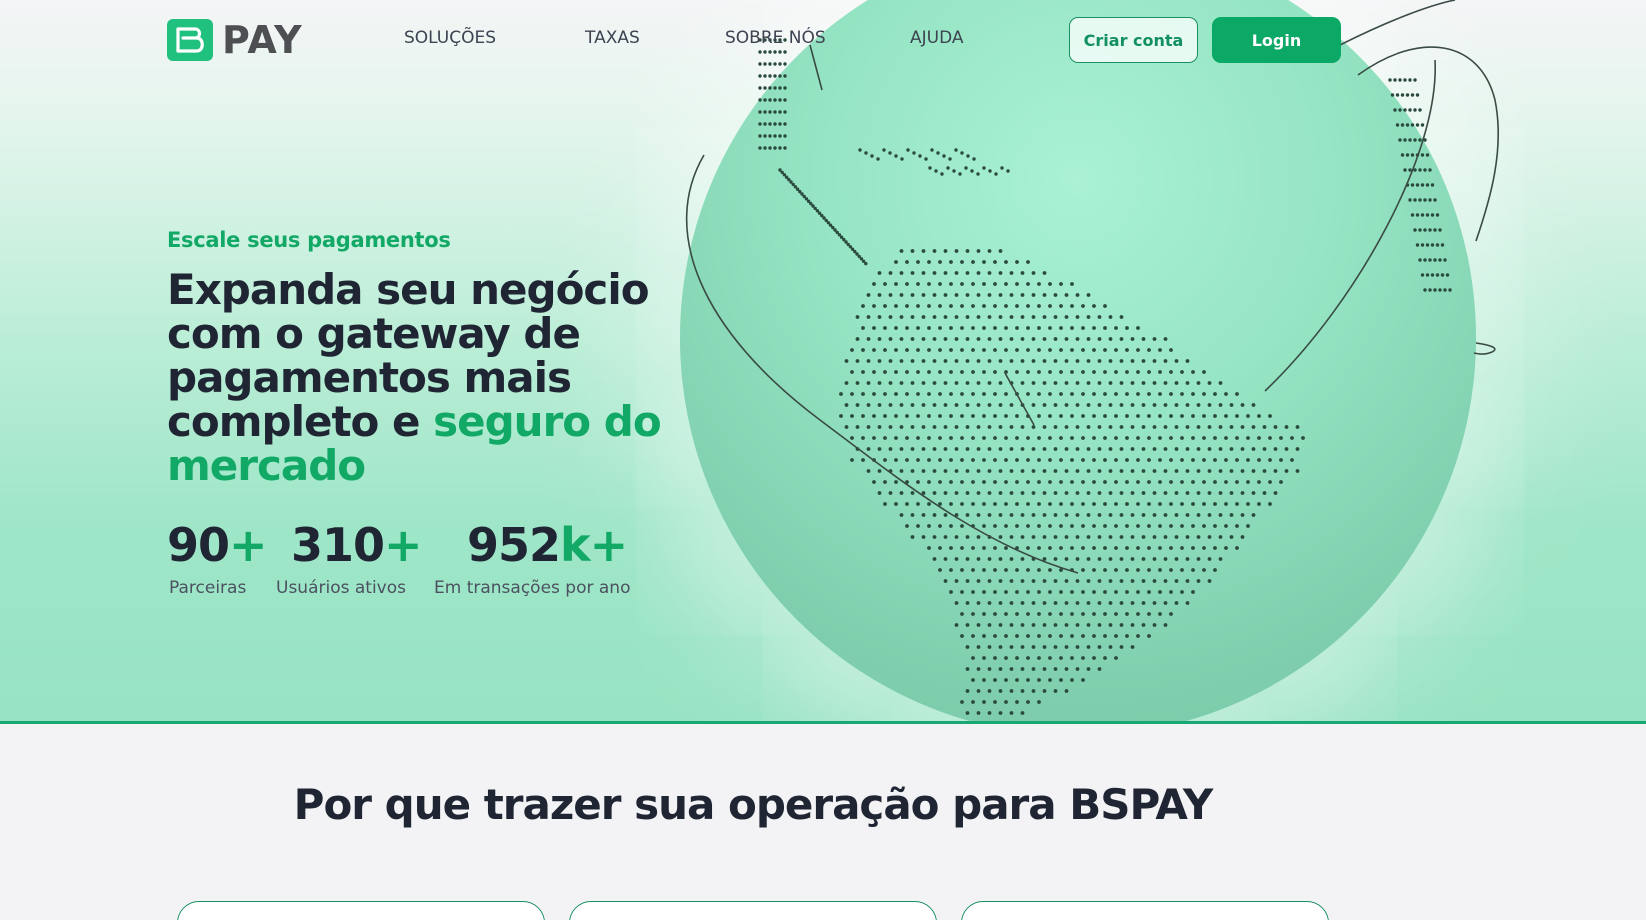 The width and height of the screenshot is (1646, 920). What do you see at coordinates (450, 38) in the screenshot?
I see `nav-item-solucoes: SOLUÇÕES` at bounding box center [450, 38].